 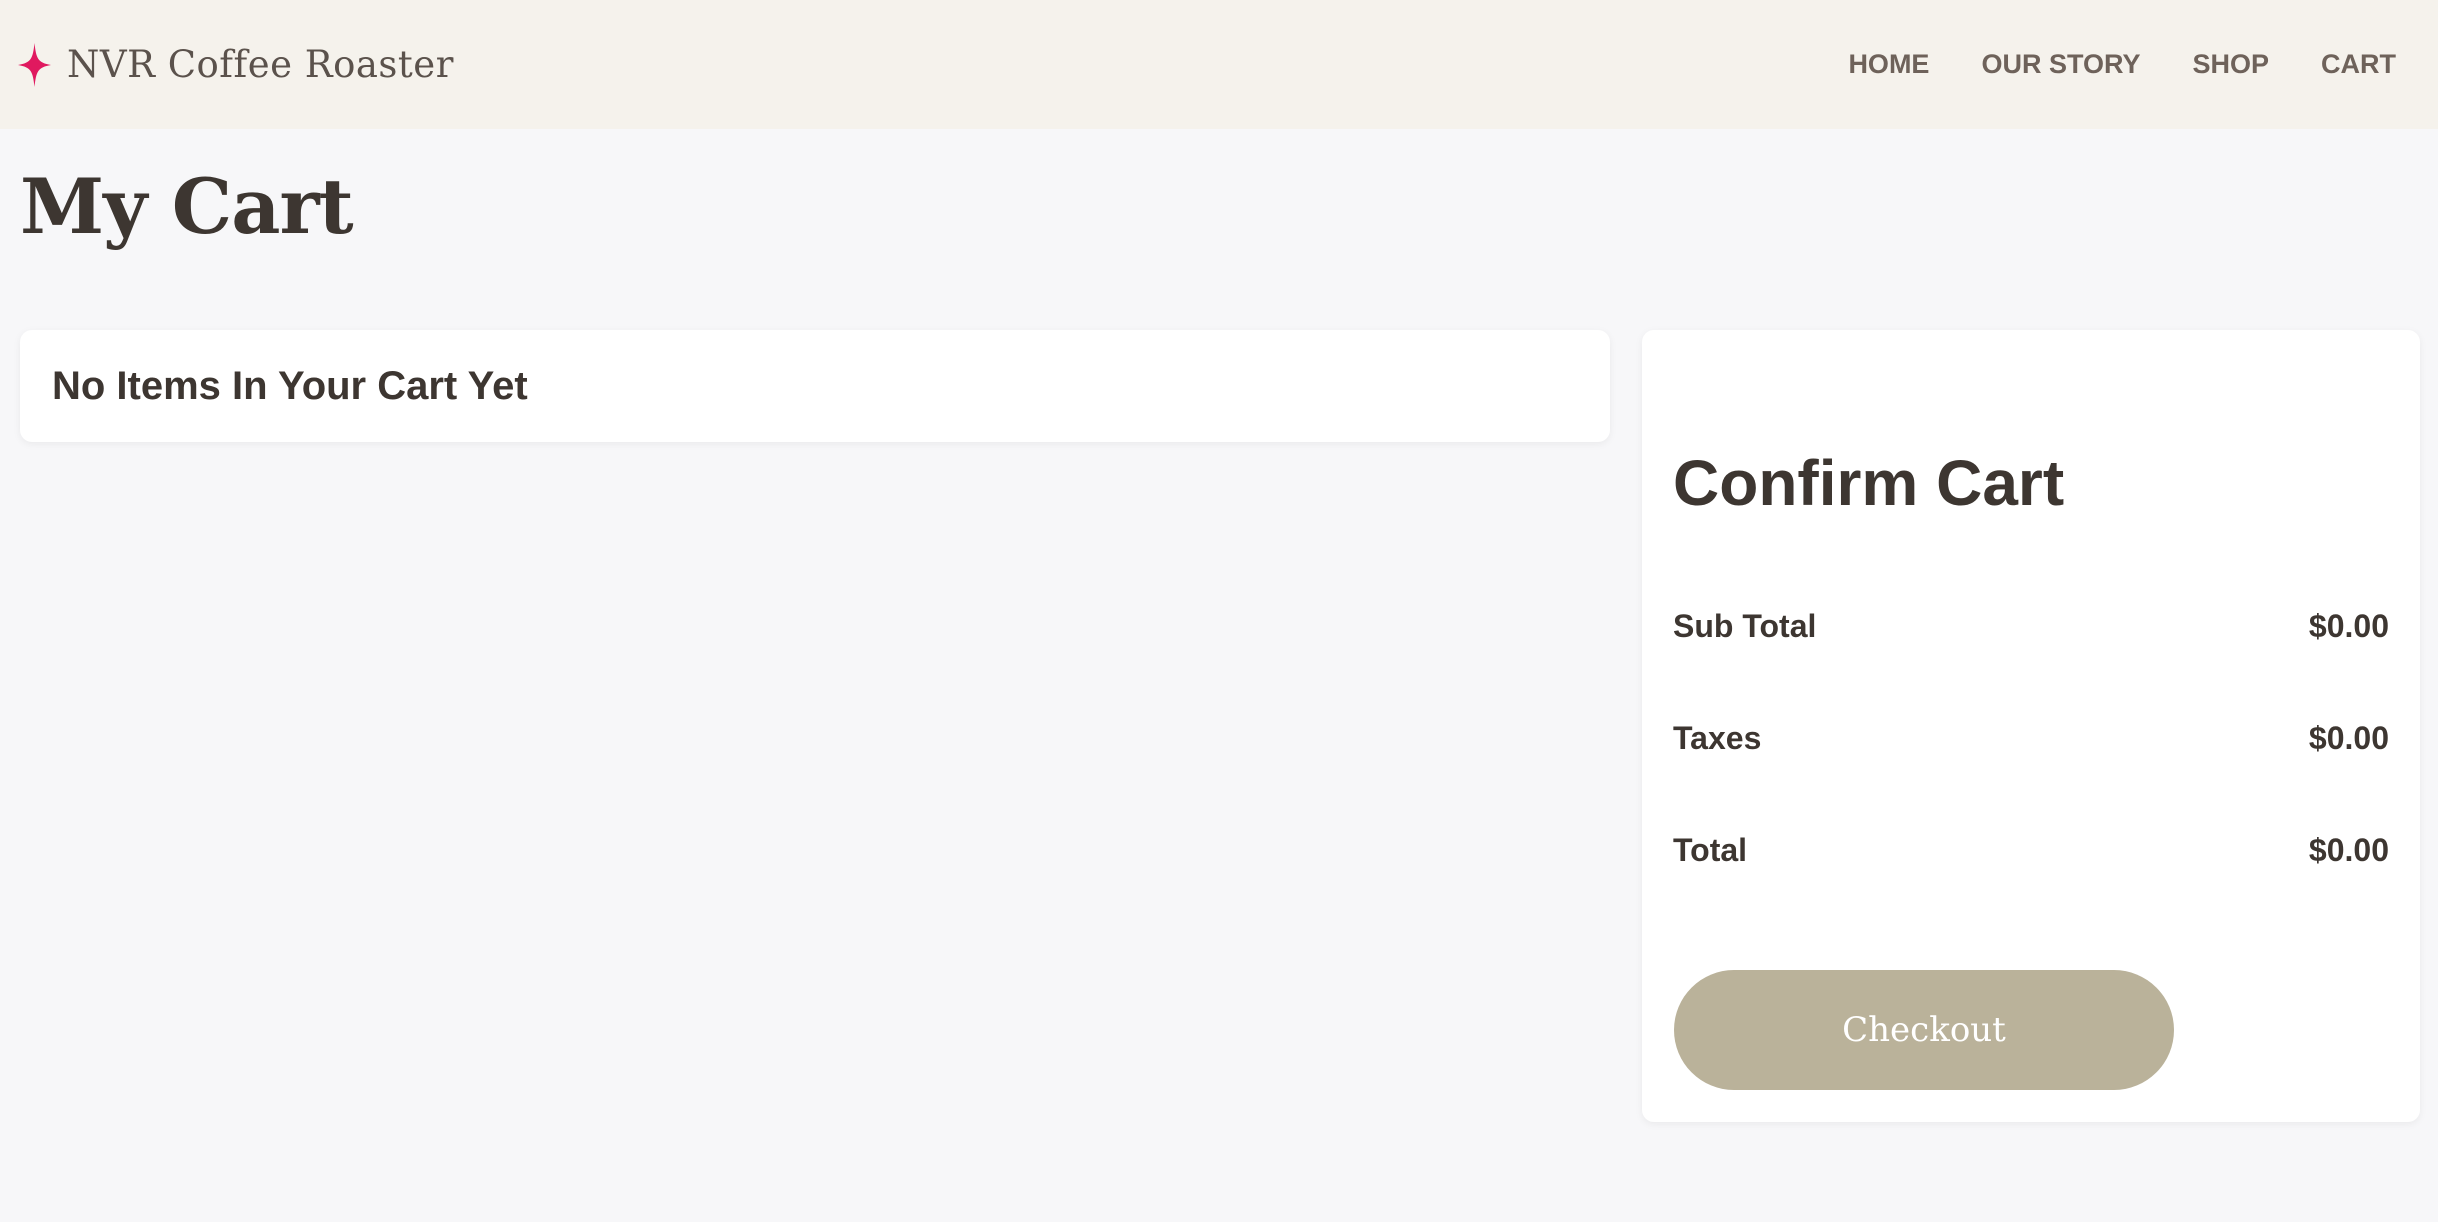 I want to click on subtotal-label: Sub Total, so click(x=1745, y=625).